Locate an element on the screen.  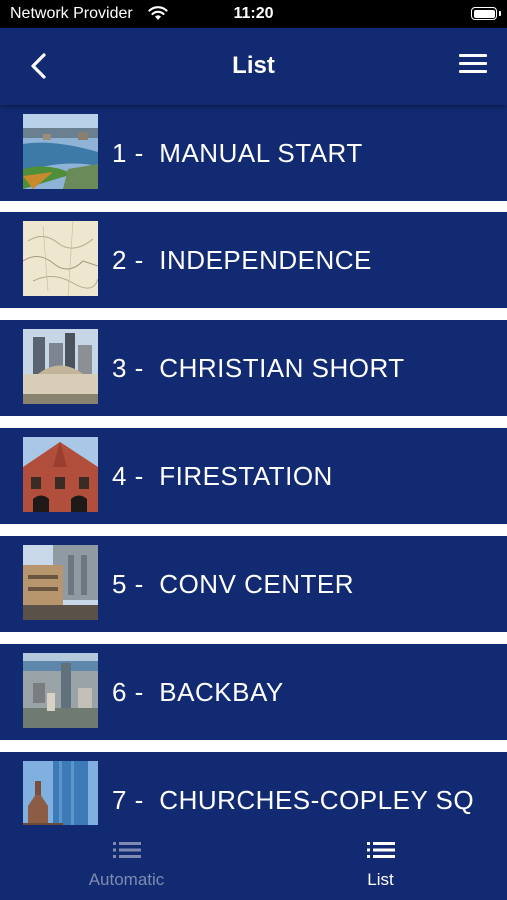
status-bar: Network Provider 11:20 is located at coordinates (253, 14).